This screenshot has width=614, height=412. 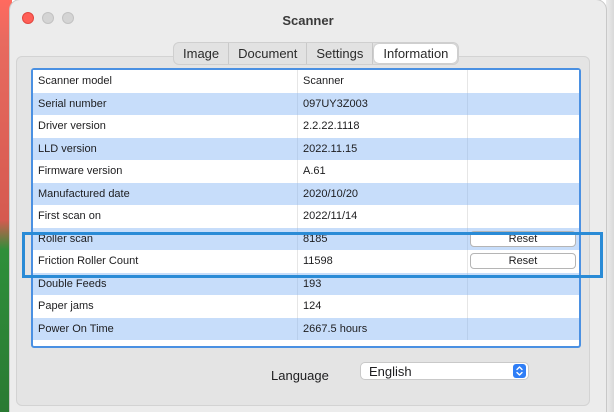 What do you see at coordinates (383, 283) in the screenshot?
I see `info-value: 193` at bounding box center [383, 283].